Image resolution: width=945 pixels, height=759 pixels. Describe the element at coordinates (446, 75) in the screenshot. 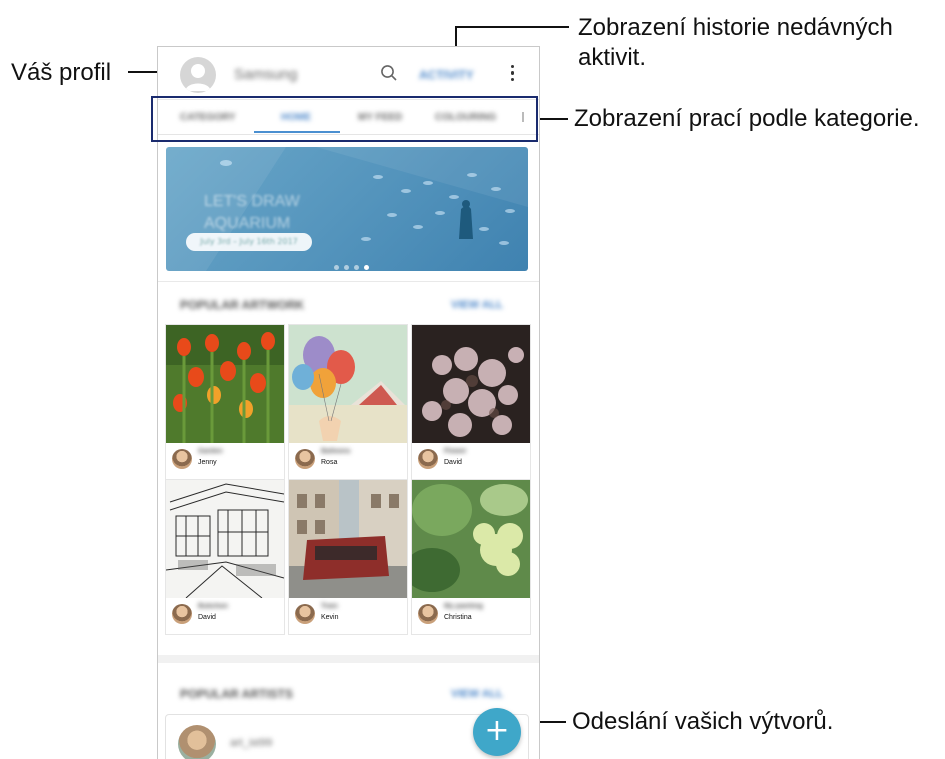

I see `activity-button: ACTIVITY` at that location.